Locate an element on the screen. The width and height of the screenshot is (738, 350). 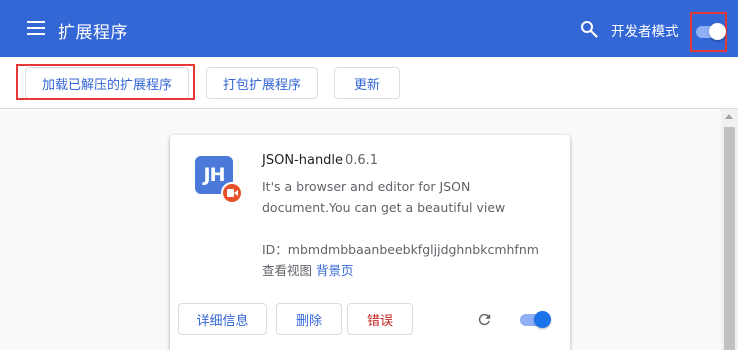
developer-mode-highlight is located at coordinates (708, 32).